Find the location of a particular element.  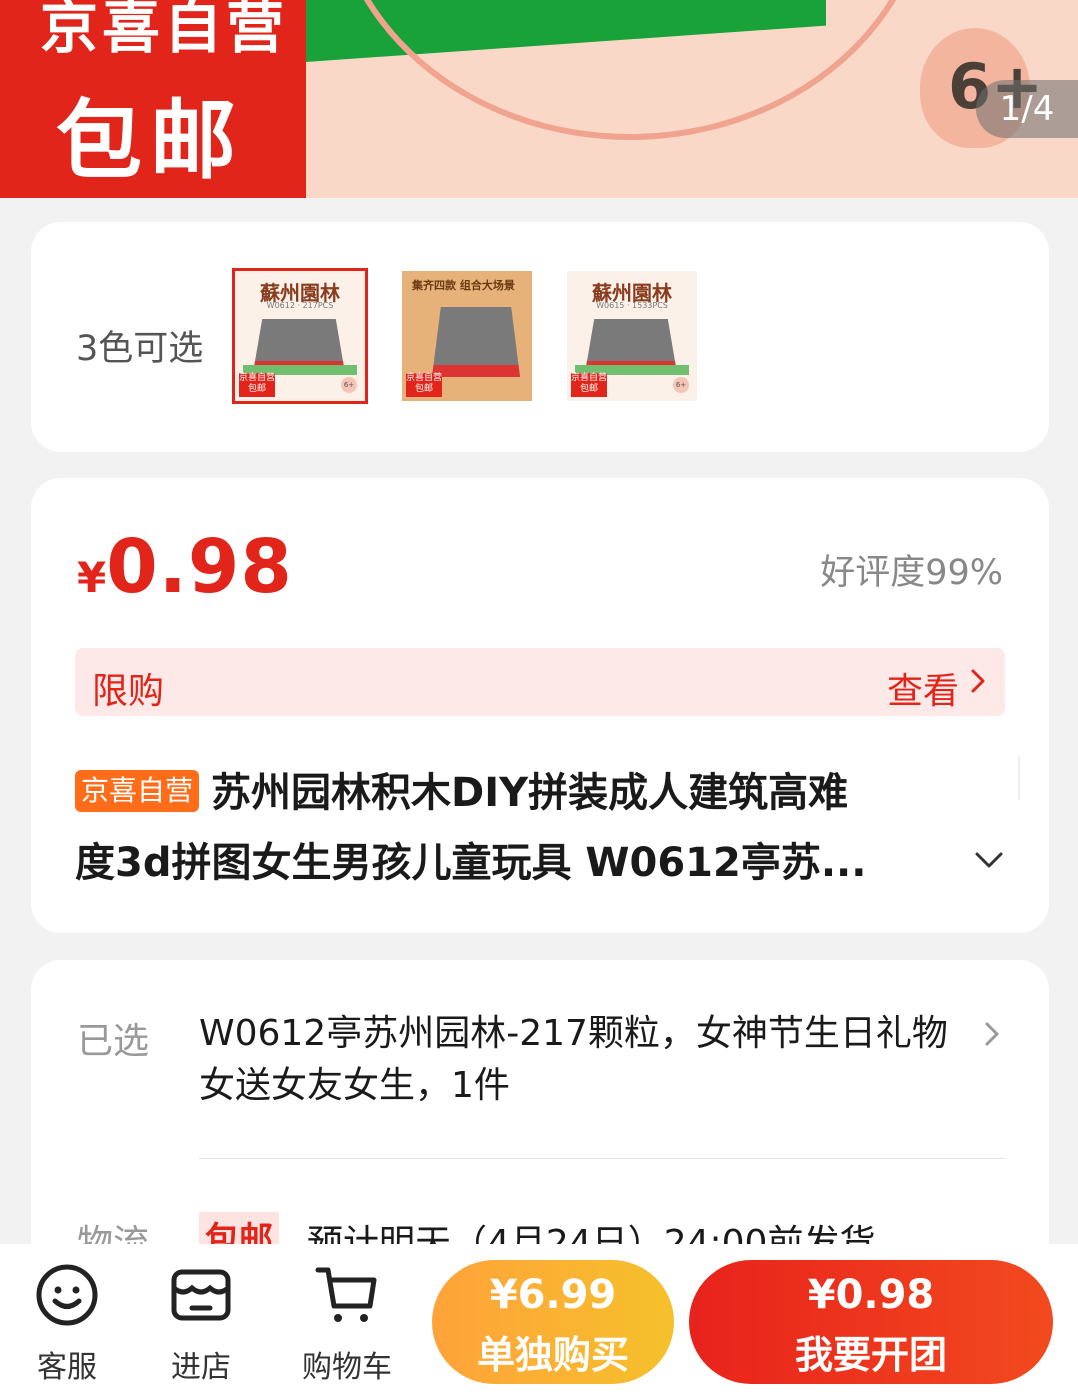

badge-line-1: 京喜自营 is located at coordinates (164, 30).